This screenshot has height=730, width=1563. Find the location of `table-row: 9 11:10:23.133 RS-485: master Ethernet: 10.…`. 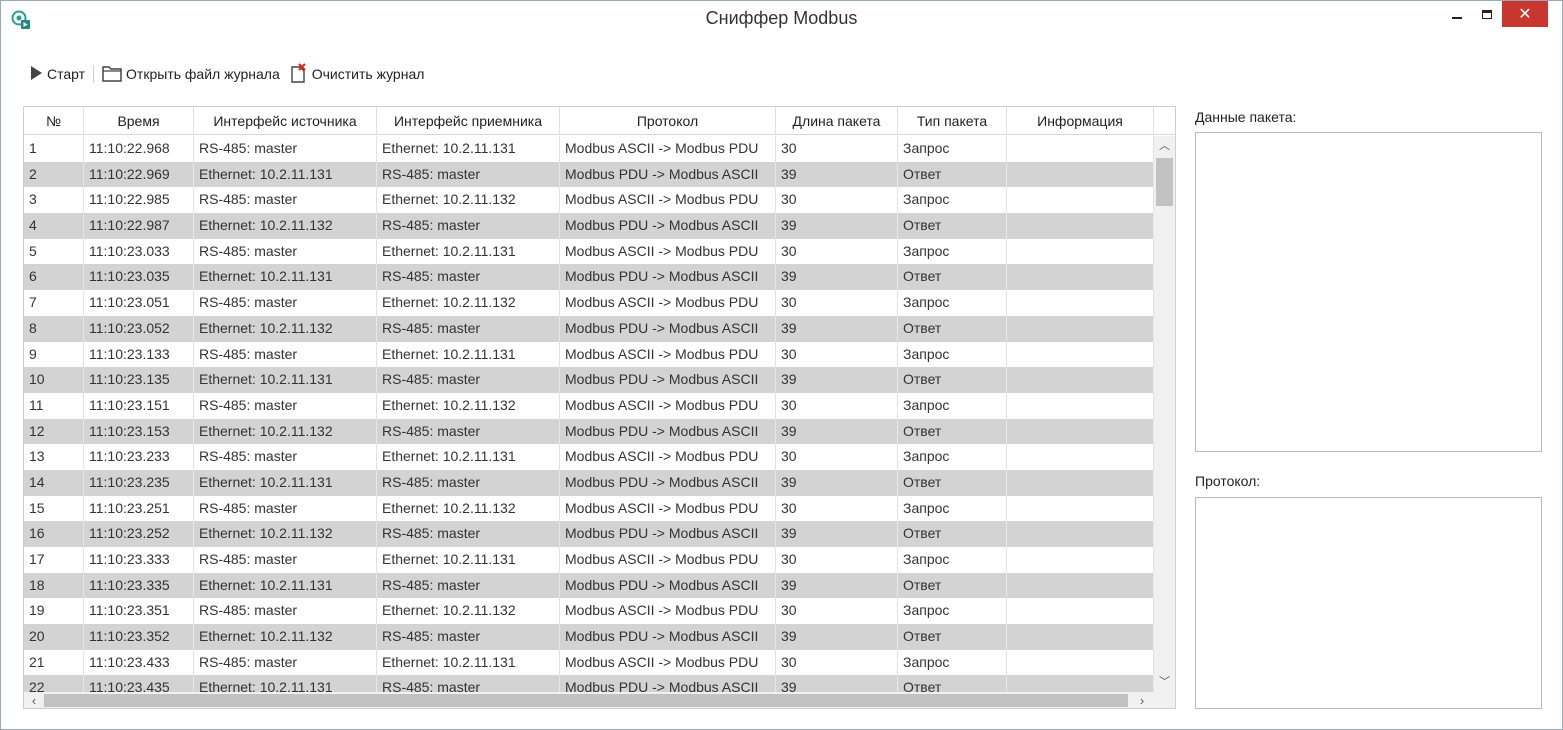

table-row: 9 11:10:23.133 RS-485: master Ethernet: 10.… is located at coordinates (589, 354).